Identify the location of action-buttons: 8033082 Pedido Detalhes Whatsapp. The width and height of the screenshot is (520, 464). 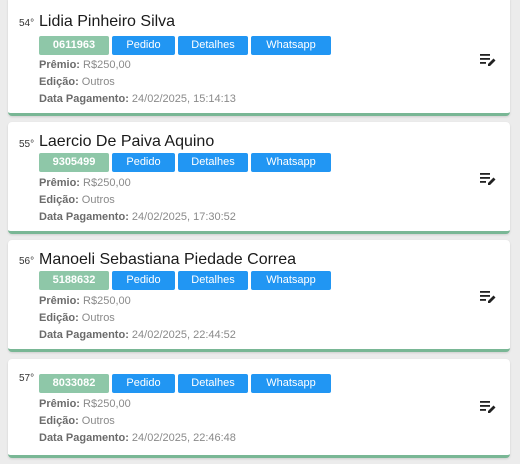
(185, 383).